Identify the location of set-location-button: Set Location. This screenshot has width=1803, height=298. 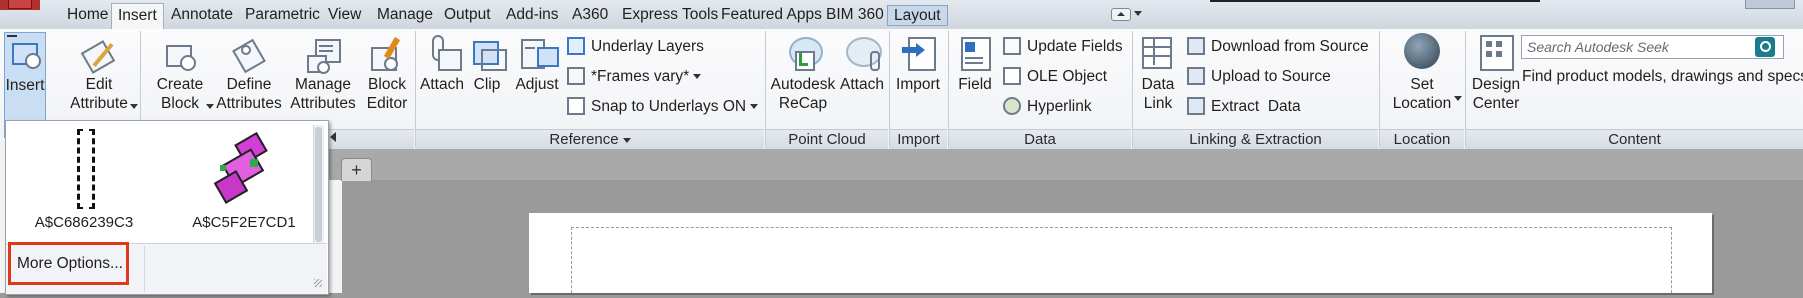
(1425, 73).